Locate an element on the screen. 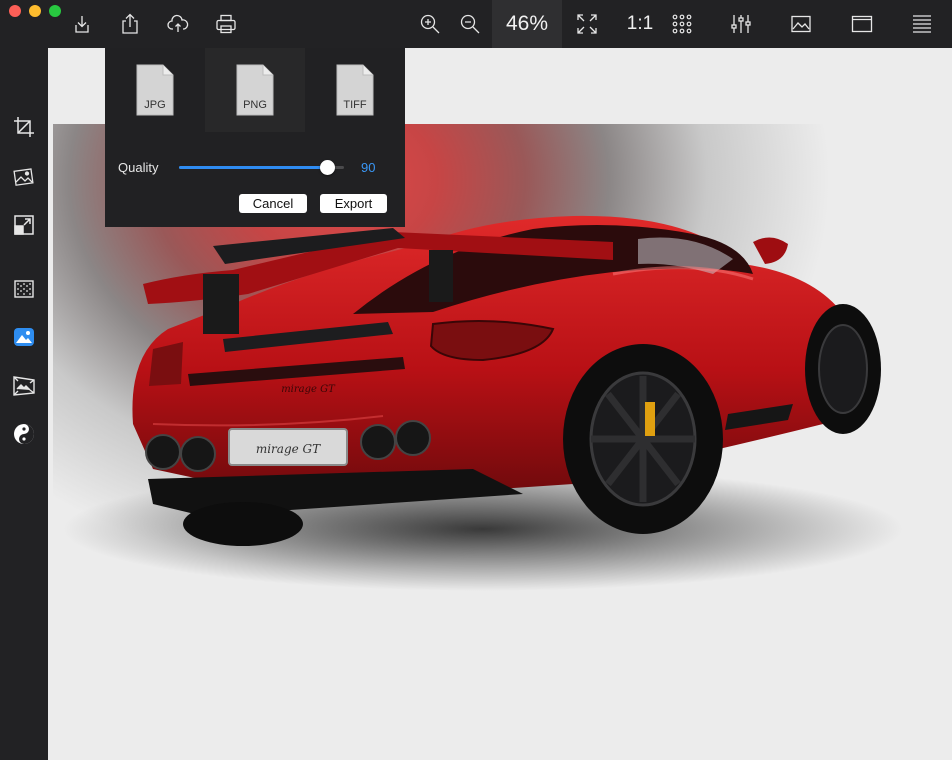  format-png: PNG is located at coordinates (255, 90).